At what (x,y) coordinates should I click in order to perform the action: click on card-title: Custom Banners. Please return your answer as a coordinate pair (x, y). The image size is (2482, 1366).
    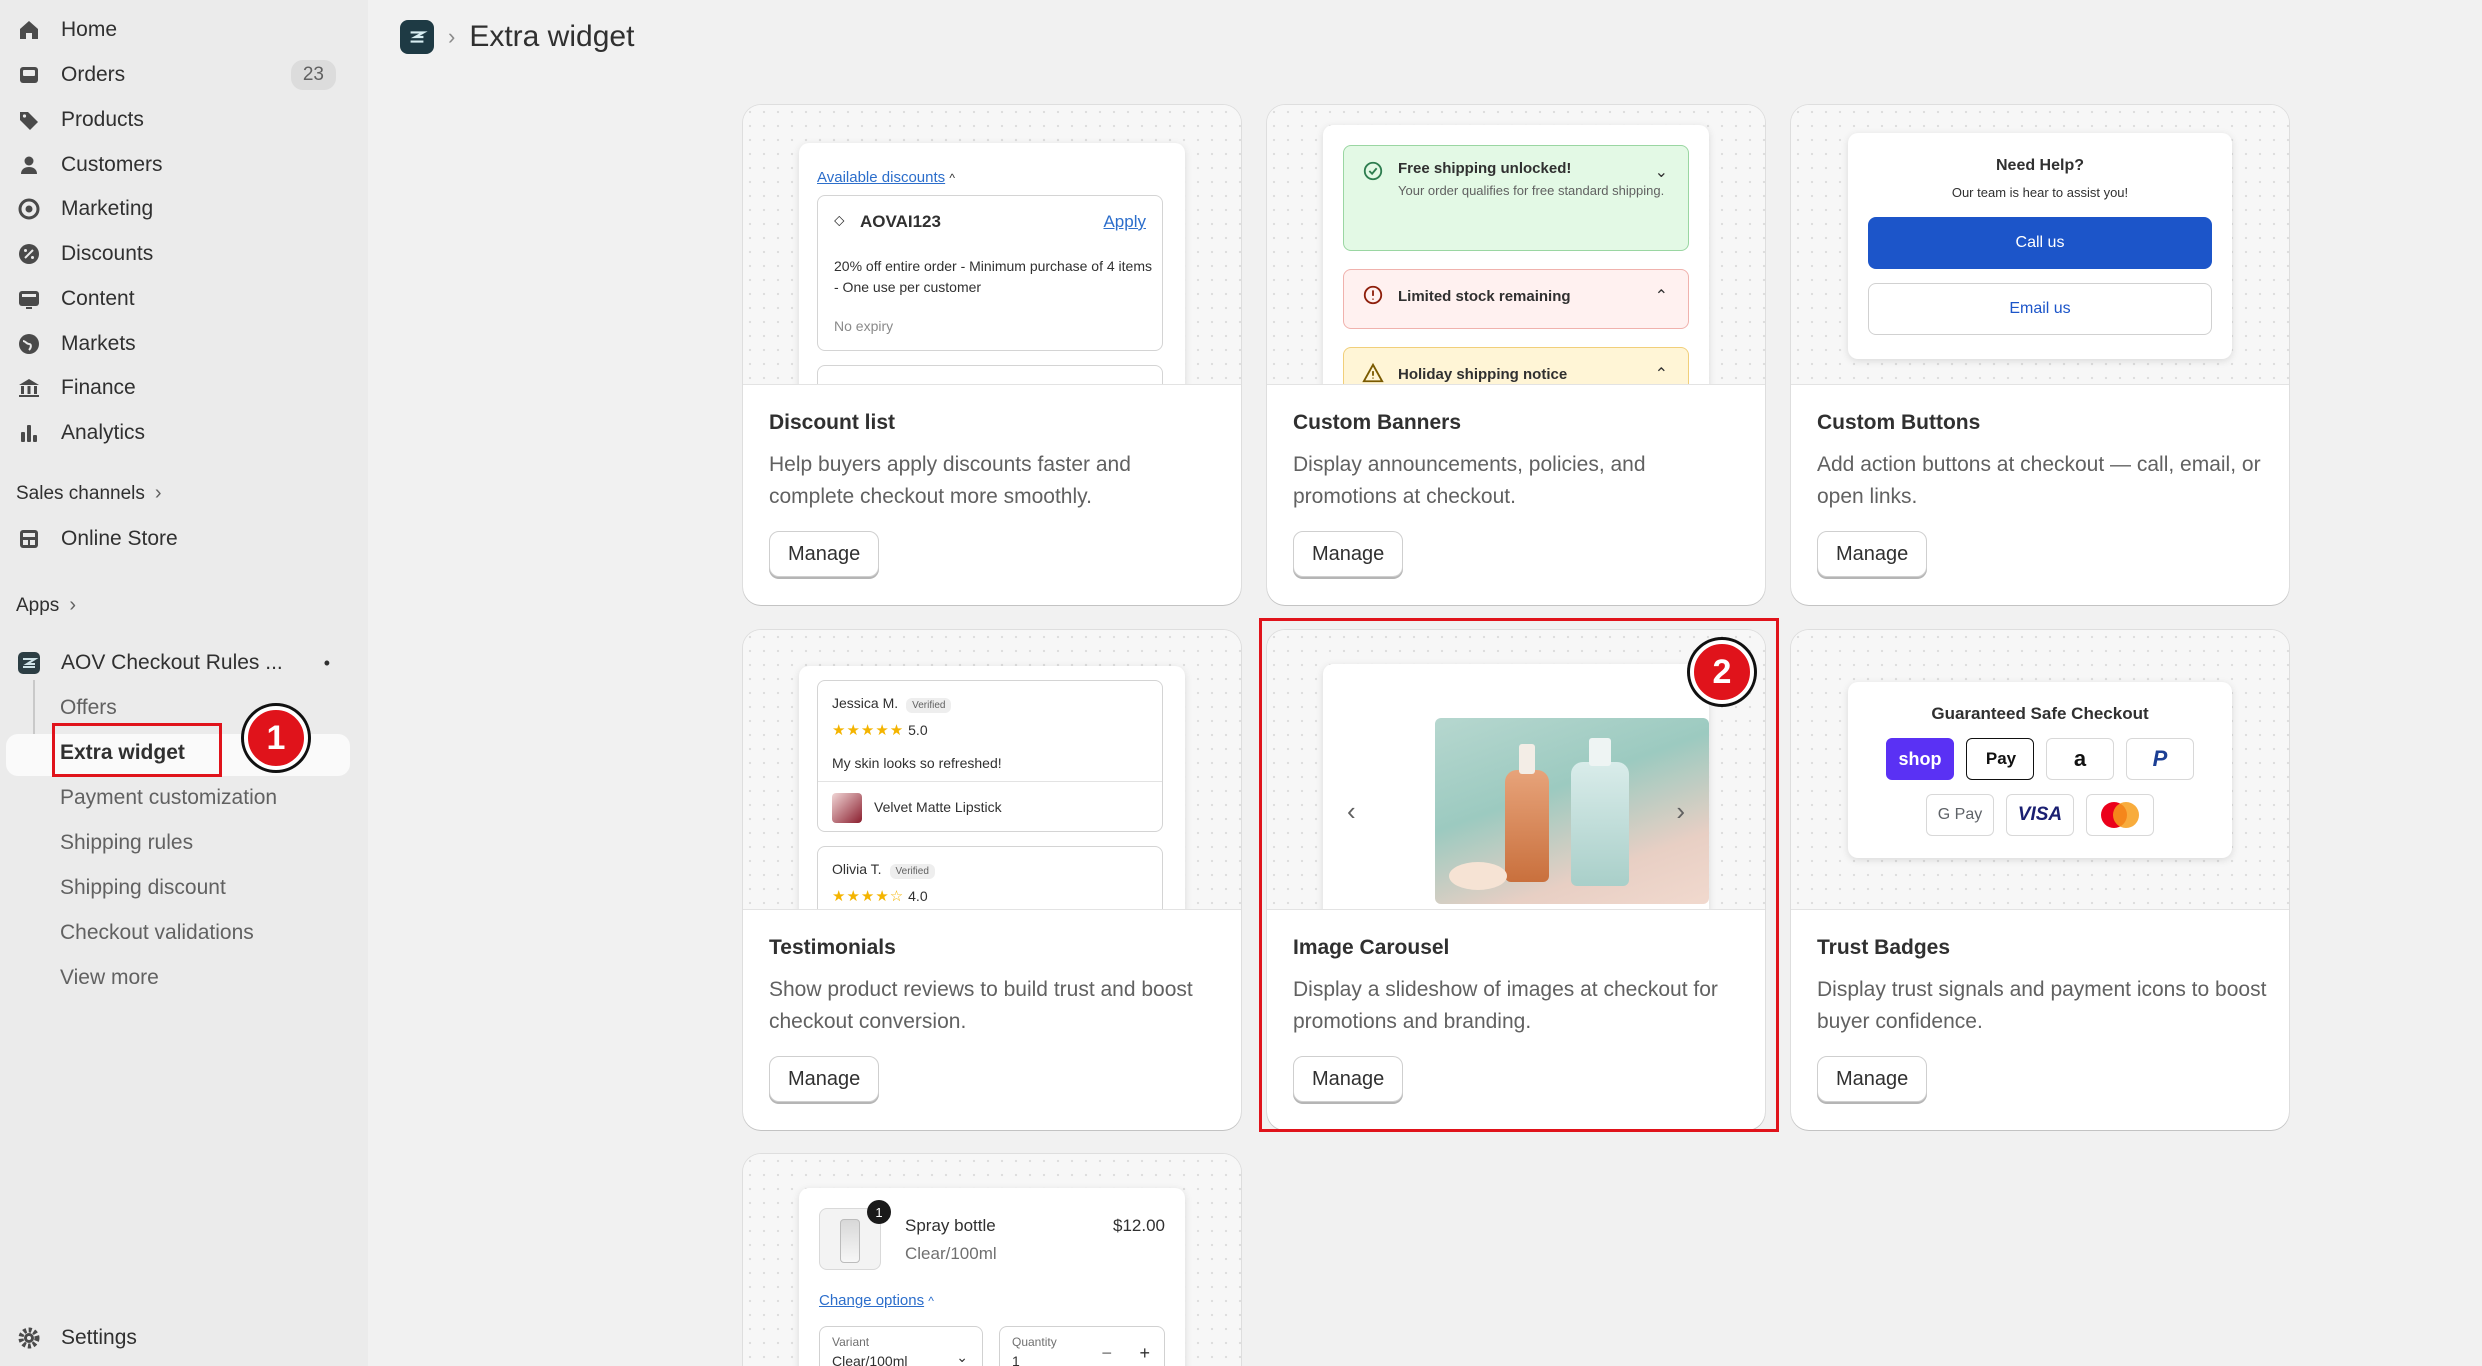
    Looking at the image, I should click on (1377, 422).